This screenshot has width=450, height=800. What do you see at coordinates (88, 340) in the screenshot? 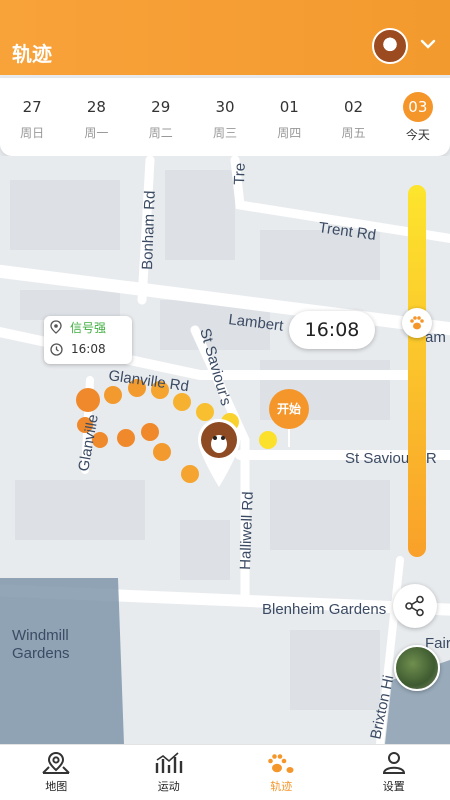
I see `signal-info-popup: 信号强 16:08` at bounding box center [88, 340].